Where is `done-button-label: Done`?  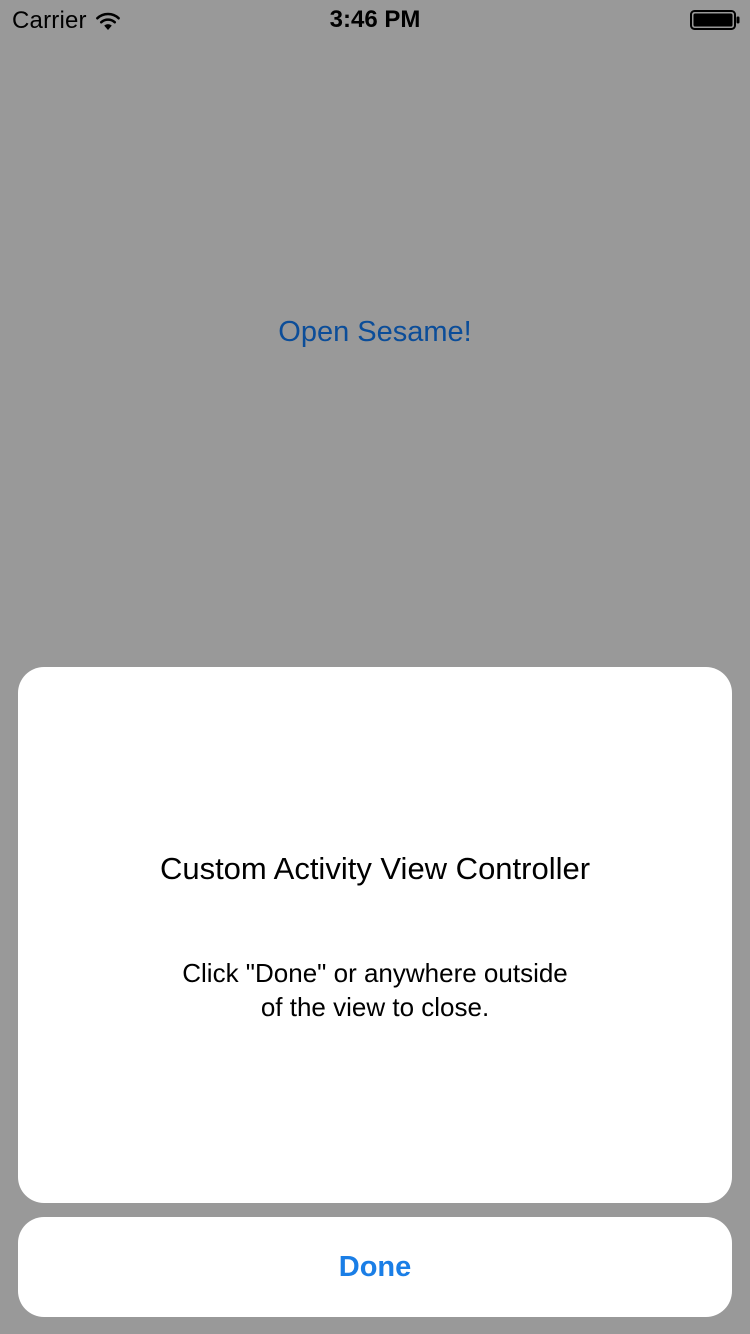 done-button-label: Done is located at coordinates (375, 1266).